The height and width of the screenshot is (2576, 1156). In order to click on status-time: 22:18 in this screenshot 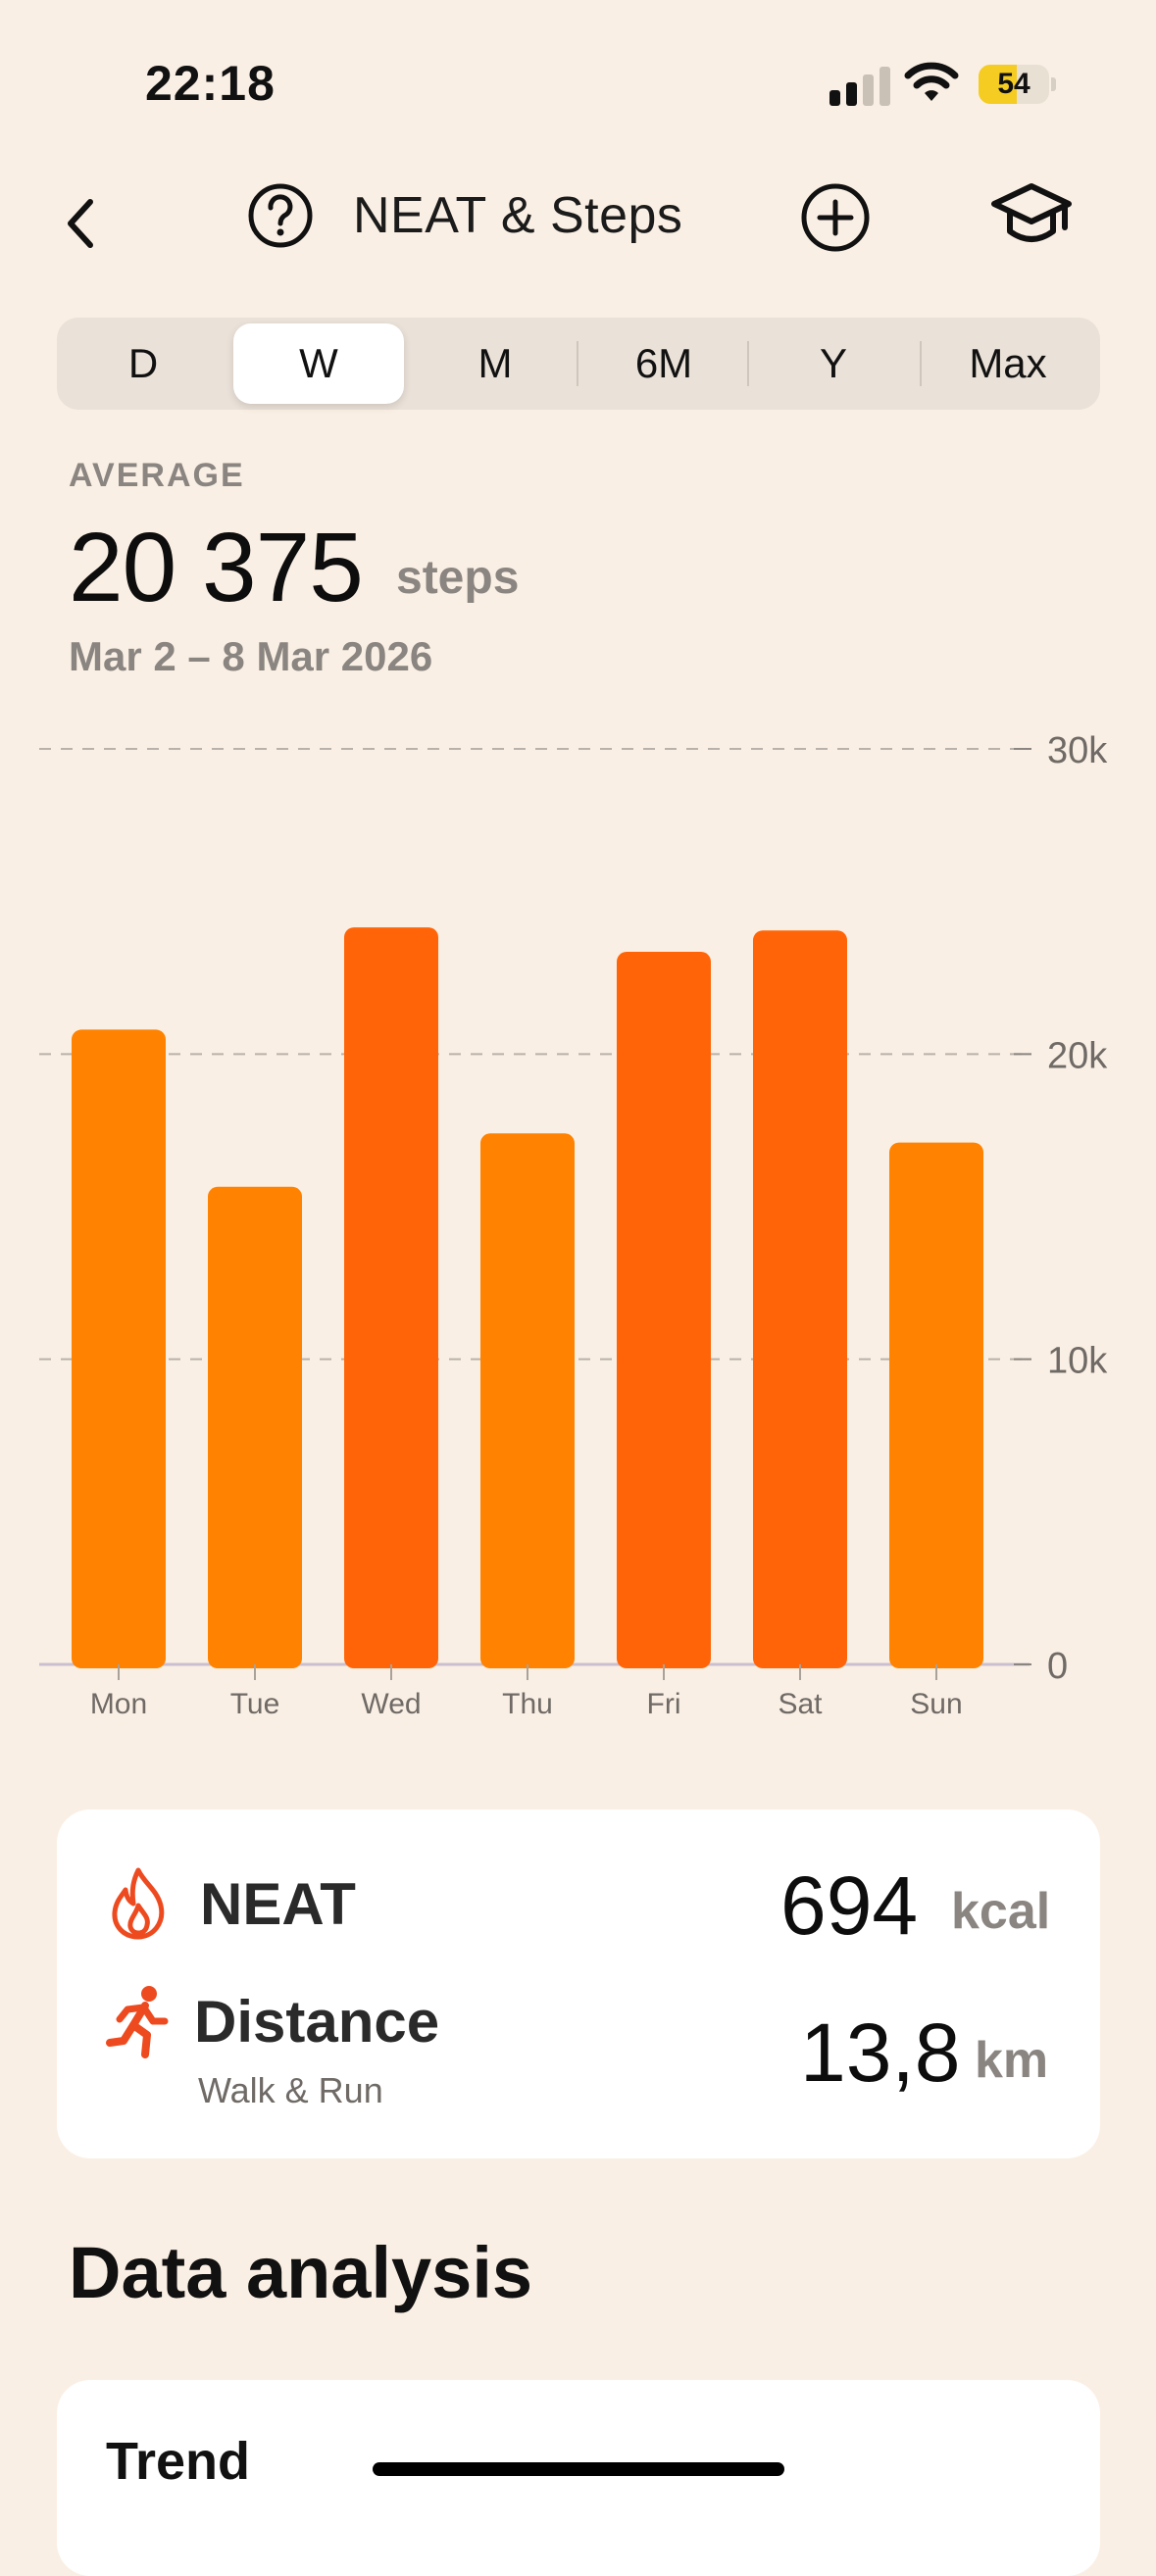, I will do `click(210, 83)`.